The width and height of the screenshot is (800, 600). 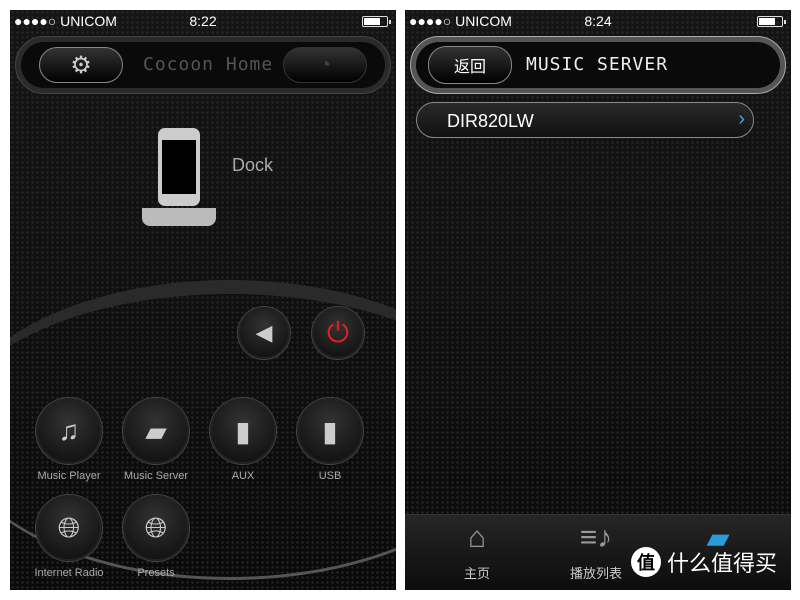 I want to click on server-list-item: DIR820LW ›, so click(x=585, y=120).